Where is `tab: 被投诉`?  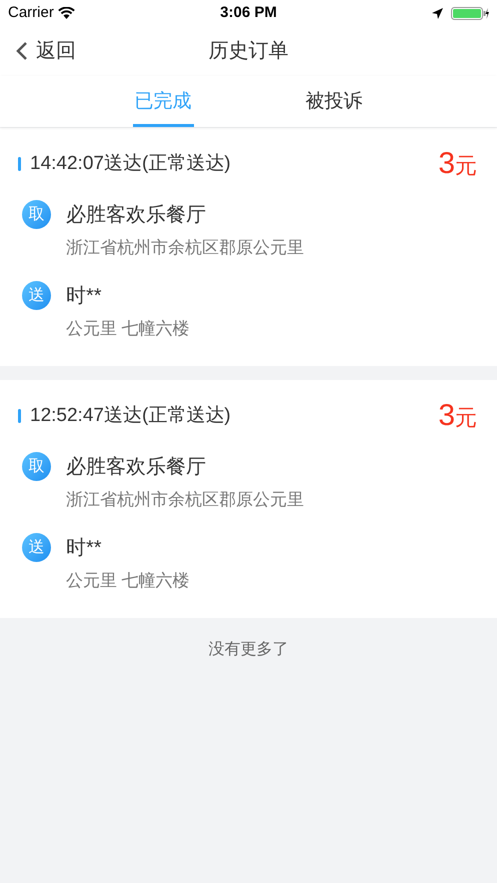
tab: 被投诉 is located at coordinates (334, 101).